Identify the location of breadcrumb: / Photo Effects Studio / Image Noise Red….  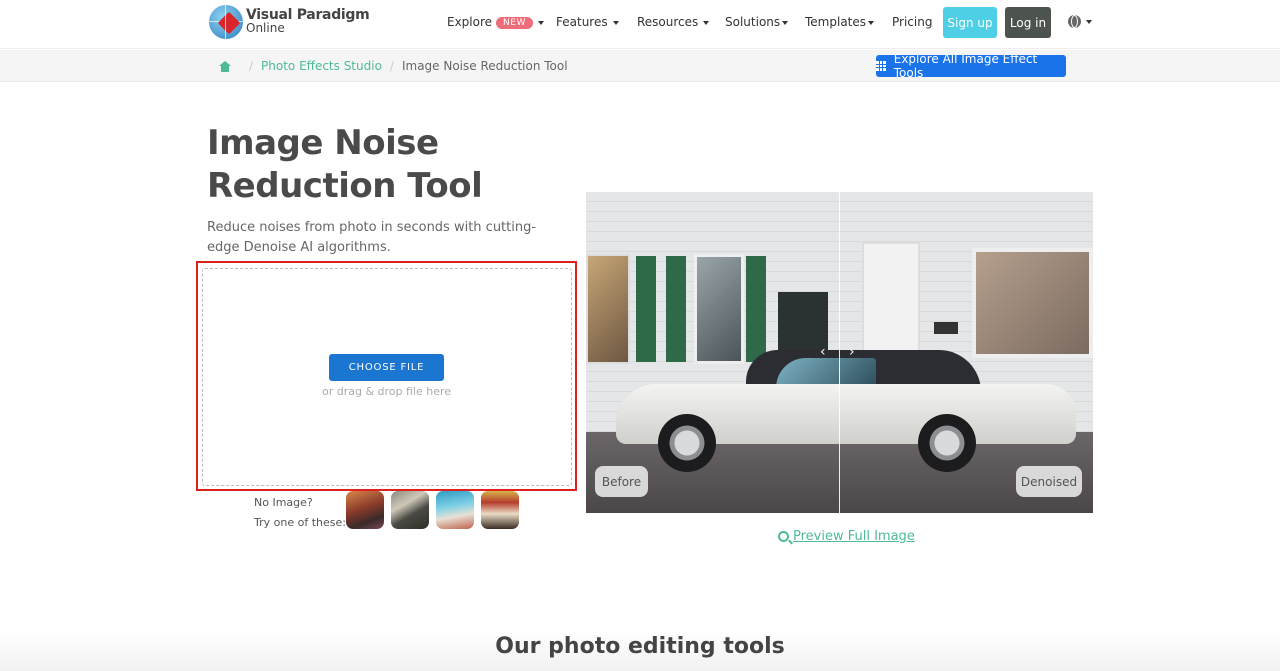
(393, 66).